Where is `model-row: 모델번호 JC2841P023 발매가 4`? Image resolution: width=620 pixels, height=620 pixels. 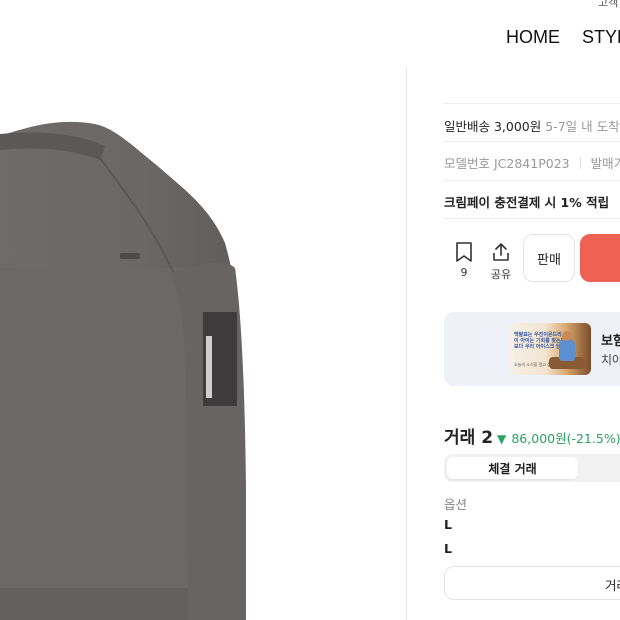 model-row: 모델번호 JC2841P023 발매가 4 is located at coordinates (532, 162).